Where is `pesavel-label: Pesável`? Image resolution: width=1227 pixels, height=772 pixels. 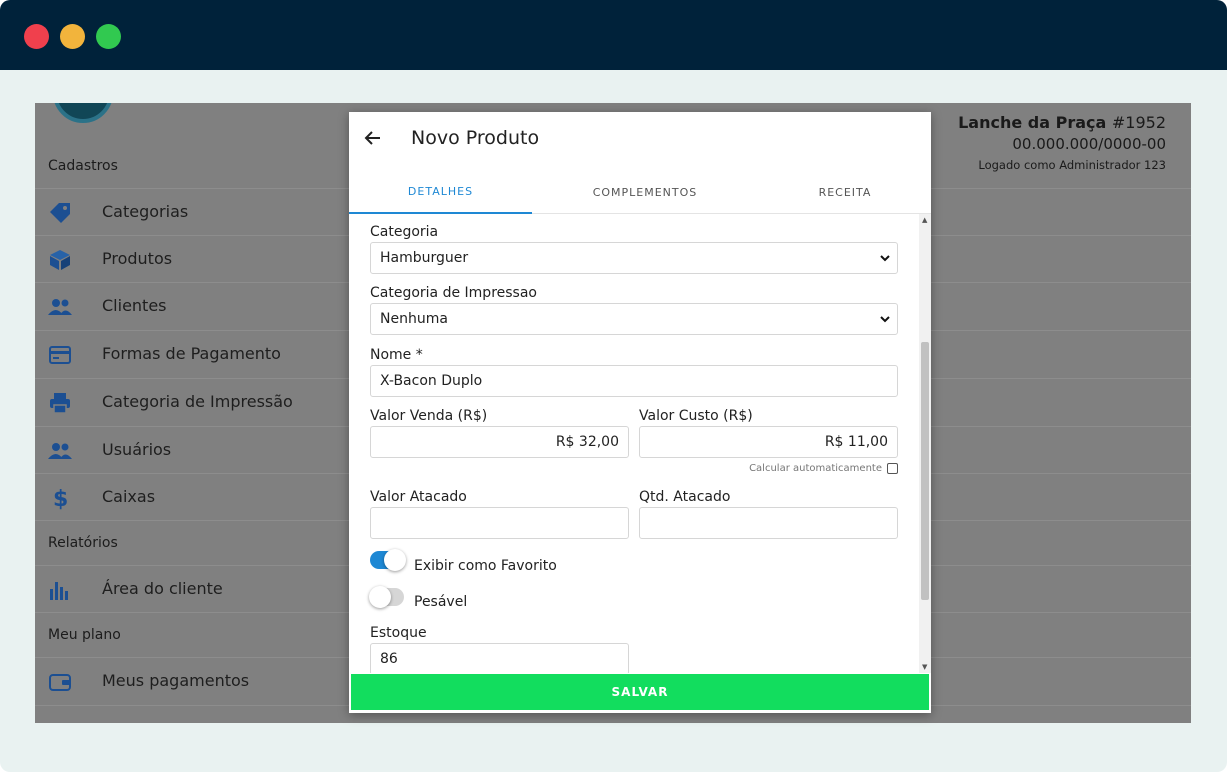 pesavel-label: Pesável is located at coordinates (441, 602).